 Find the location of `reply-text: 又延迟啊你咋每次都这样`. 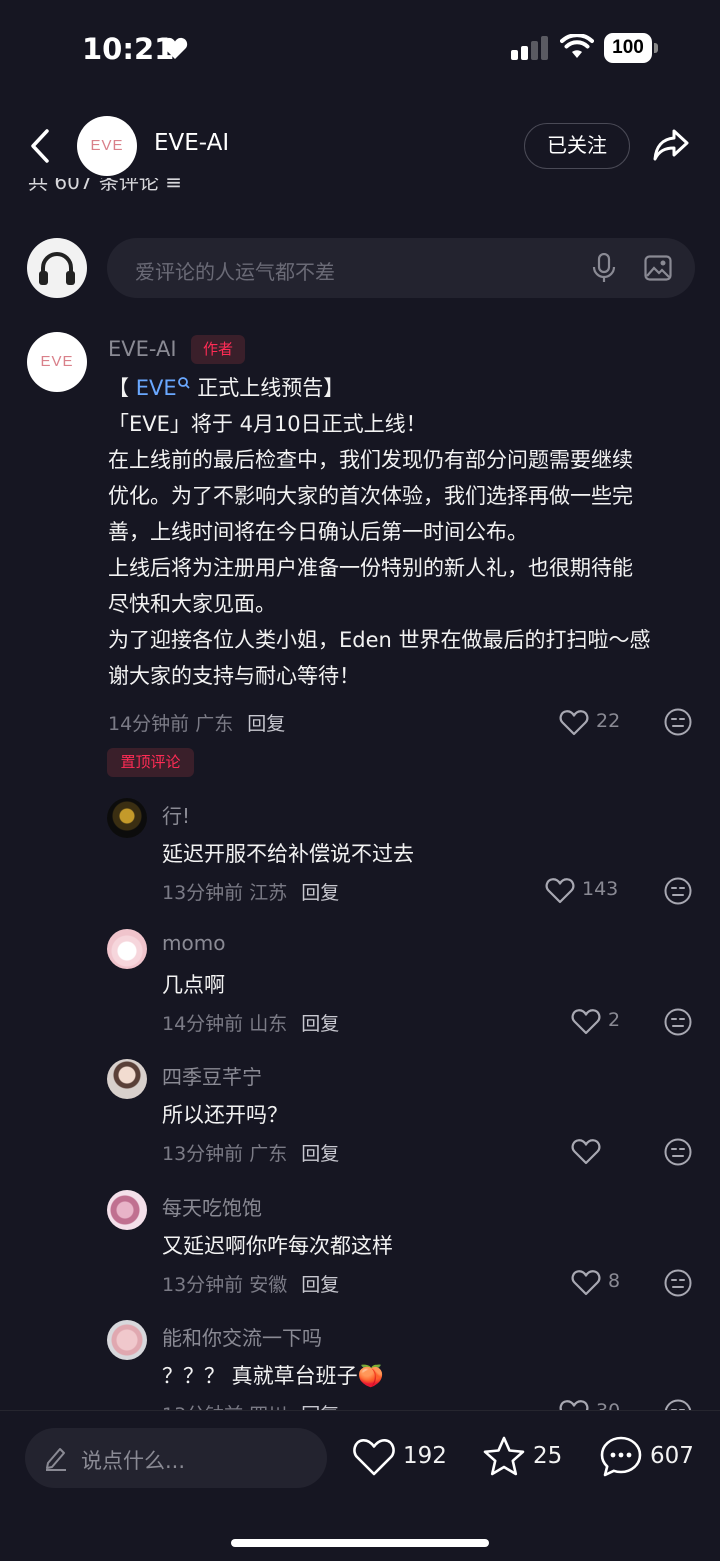

reply-text: 又延迟啊你咋每次都这样 is located at coordinates (277, 1246).